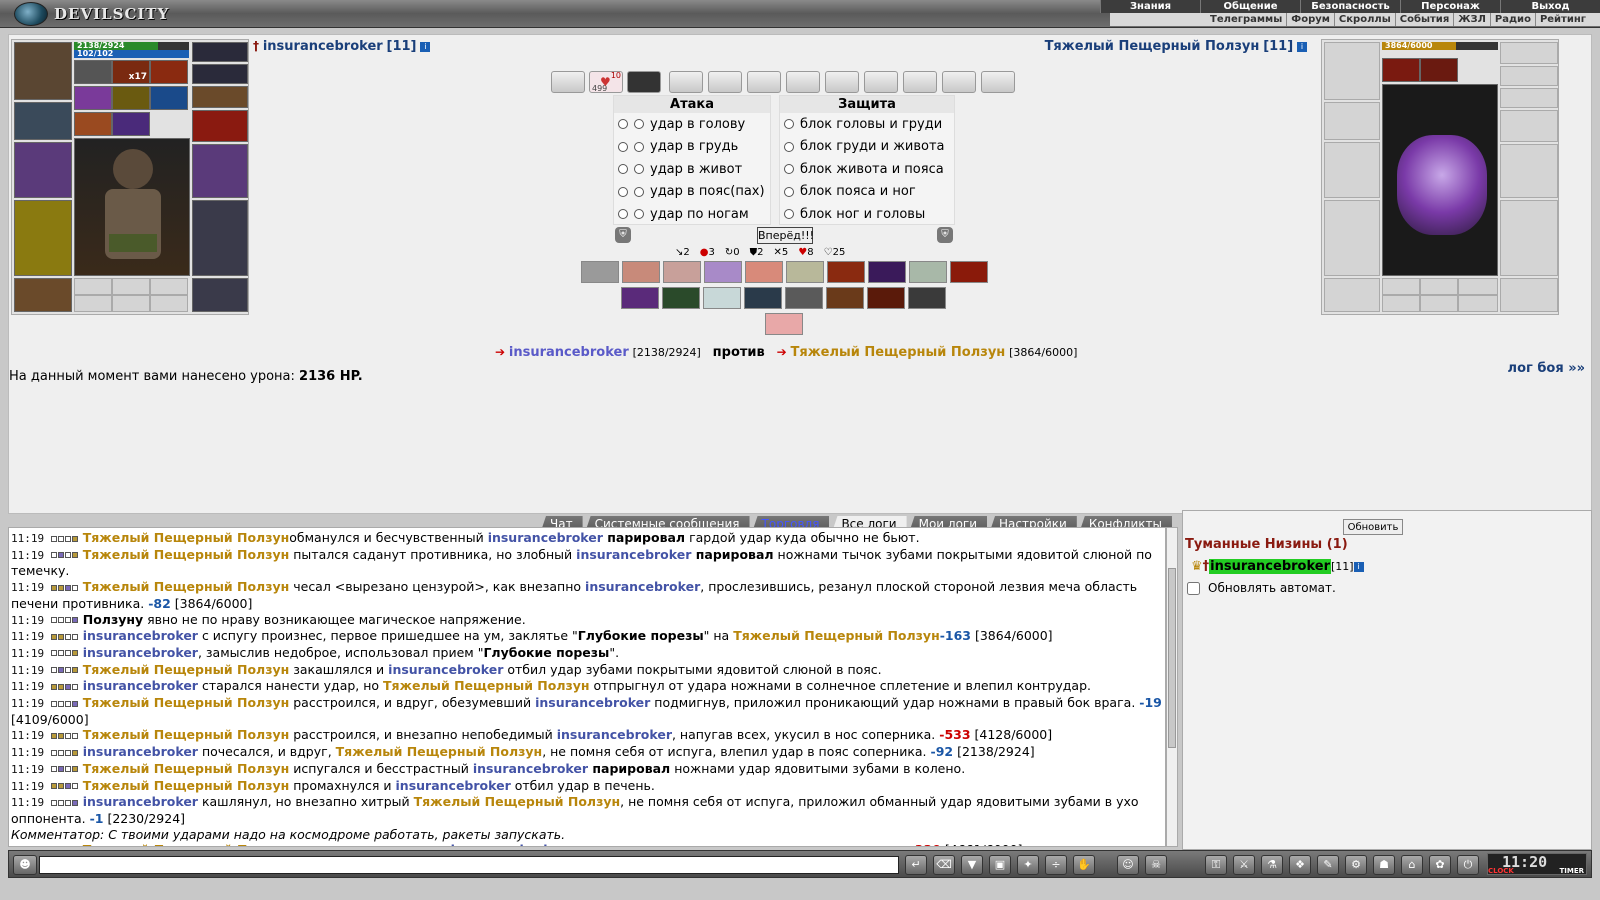  Describe the element at coordinates (25, 865) in the screenshot. I see `smiley-menu-icon: ☻` at that location.